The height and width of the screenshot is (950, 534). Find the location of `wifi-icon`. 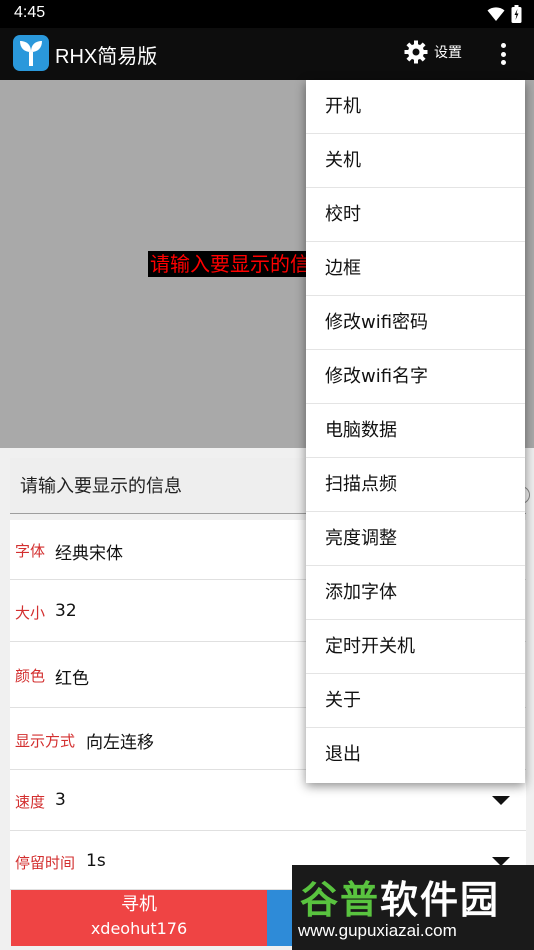

wifi-icon is located at coordinates (496, 14).